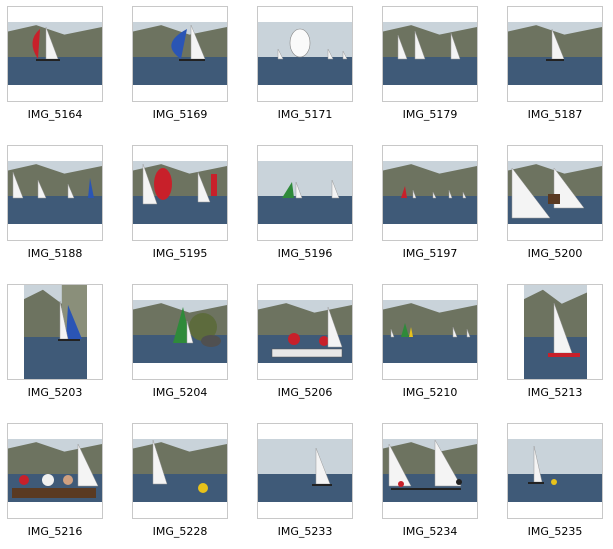 Image resolution: width=613 pixels, height=549 pixels. I want to click on thumbnail-item: IMG_5235, so click(556, 484).